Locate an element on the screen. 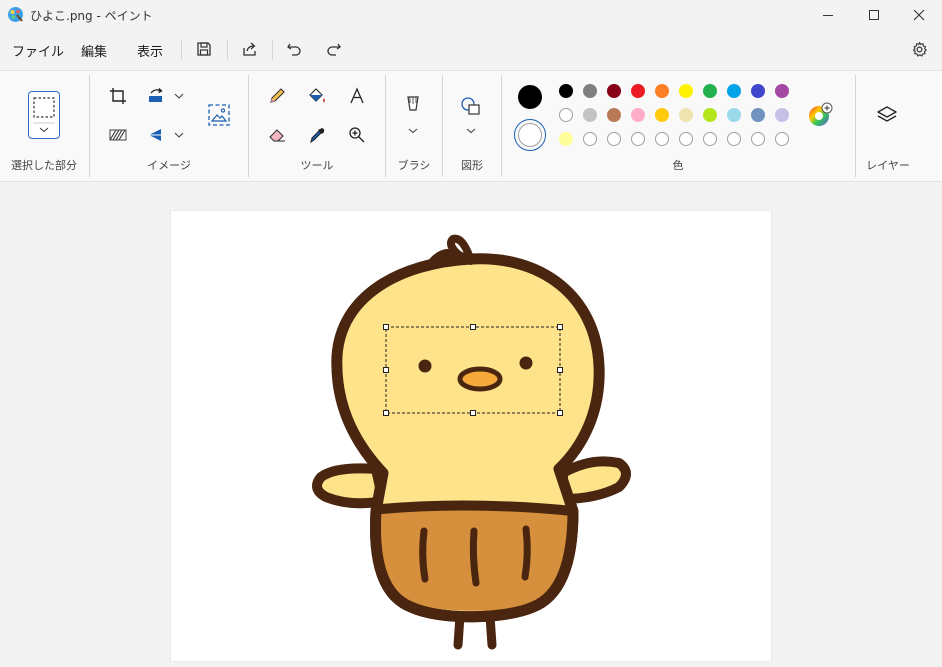 The width and height of the screenshot is (942, 667). shapes-button is located at coordinates (471, 114).